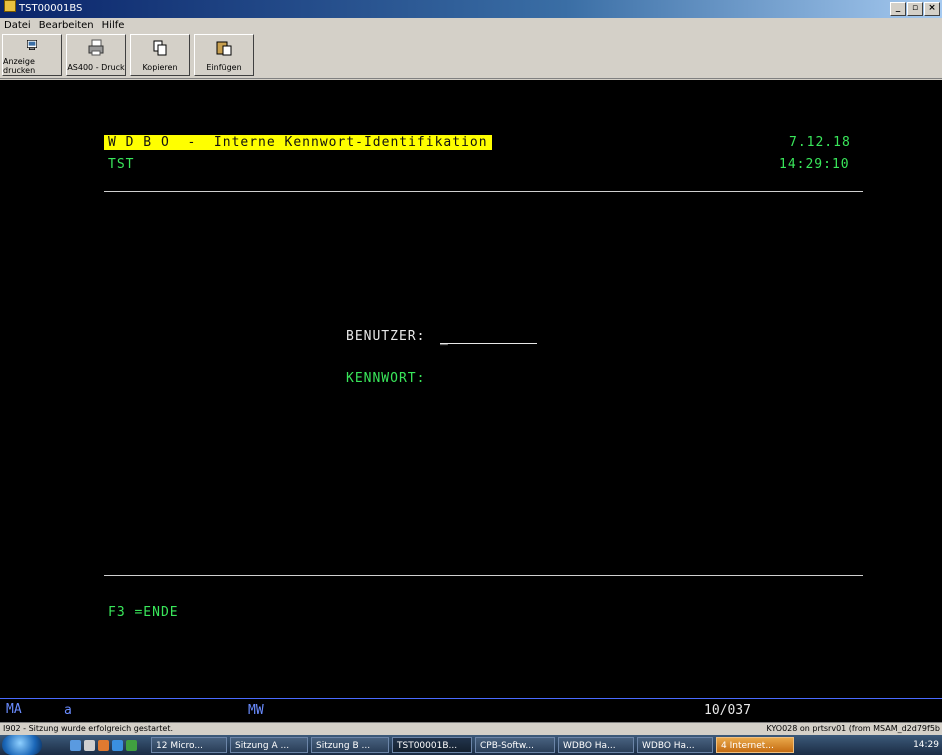  I want to click on bottom-divider, so click(483, 575).